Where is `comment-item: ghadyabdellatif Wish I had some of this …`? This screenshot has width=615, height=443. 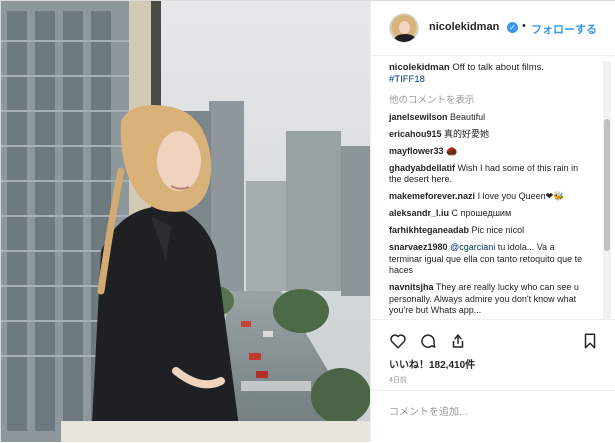 comment-item: ghadyabdellatif Wish I had some of this … is located at coordinates (488, 174).